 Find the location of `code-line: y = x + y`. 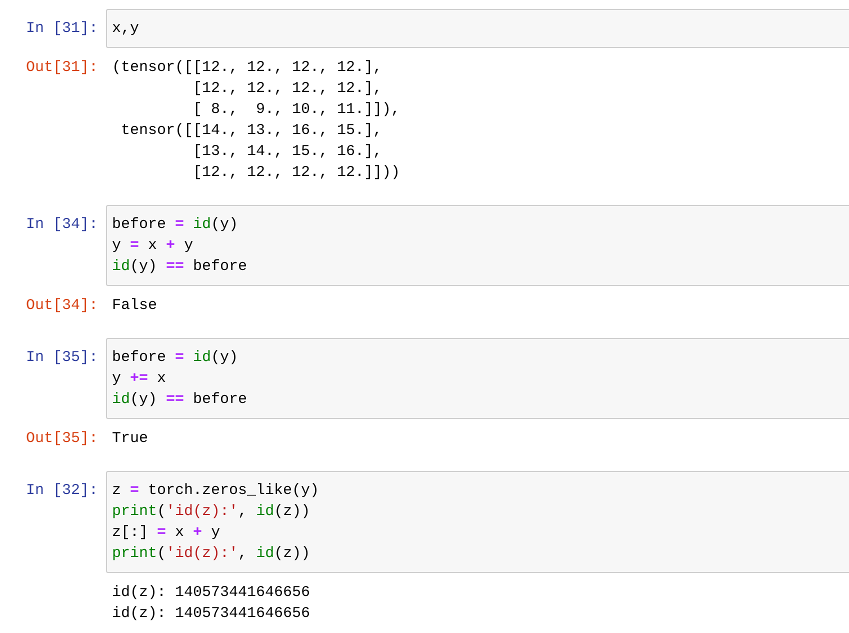

code-line: y = x + y is located at coordinates (153, 246).